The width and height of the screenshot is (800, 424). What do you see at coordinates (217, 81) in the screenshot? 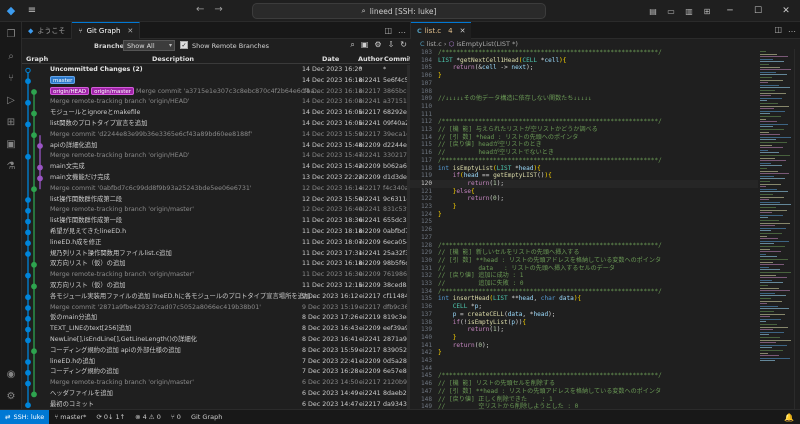
I see `table-row: master 14 Dec 2023 16:18 ei2241 5e6f4c52` at bounding box center [217, 81].